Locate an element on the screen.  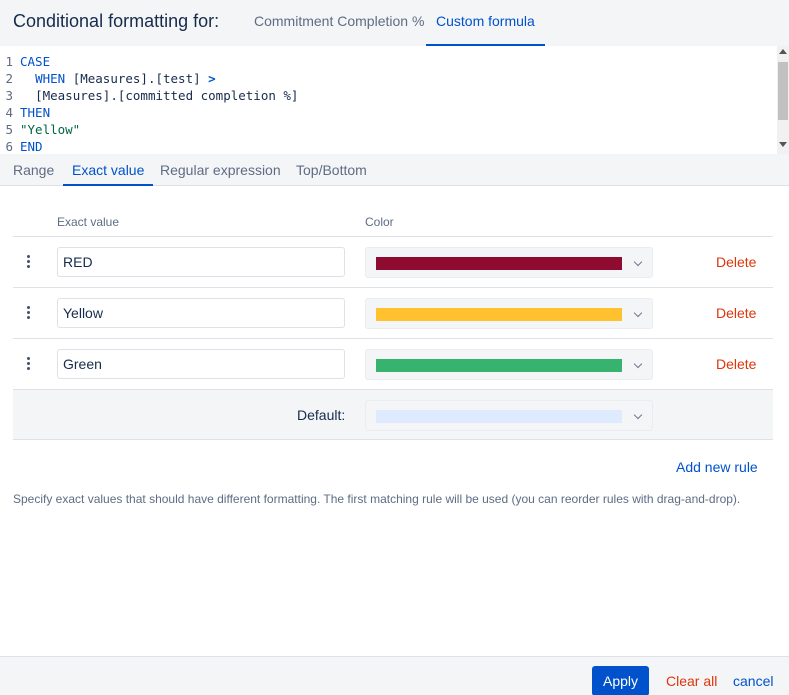
add-new-rule-link: Add new rule is located at coordinates (717, 467).